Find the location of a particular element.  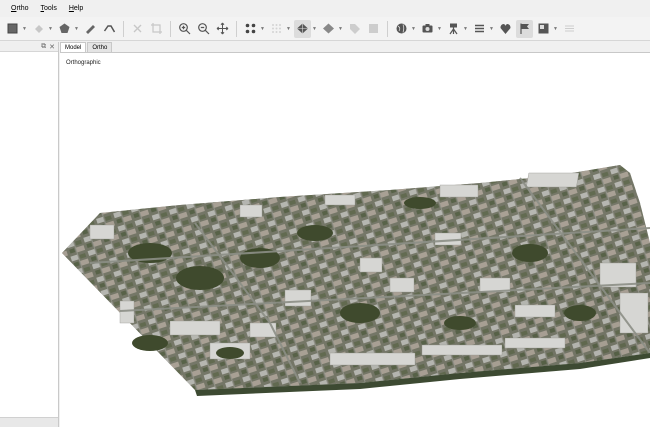

projection-label: Orthographic is located at coordinates (83, 63).